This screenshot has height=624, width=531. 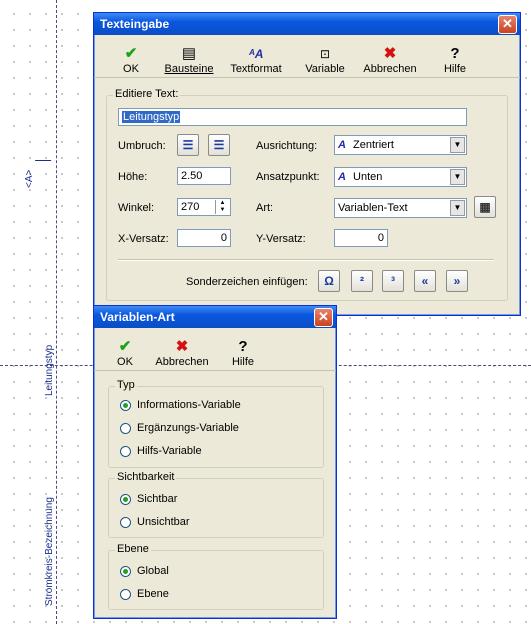 What do you see at coordinates (247, 282) in the screenshot?
I see `sonderzeichen-label: Sonderzeichen einfügen:` at bounding box center [247, 282].